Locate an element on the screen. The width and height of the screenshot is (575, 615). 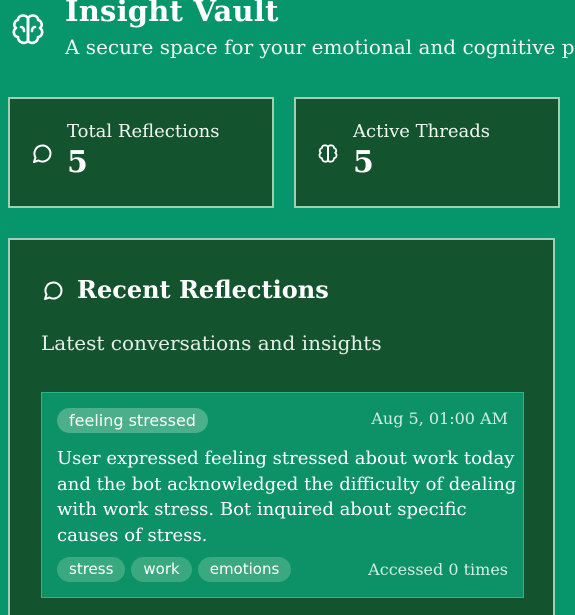
section-title: Recent Reflections is located at coordinates (203, 289).